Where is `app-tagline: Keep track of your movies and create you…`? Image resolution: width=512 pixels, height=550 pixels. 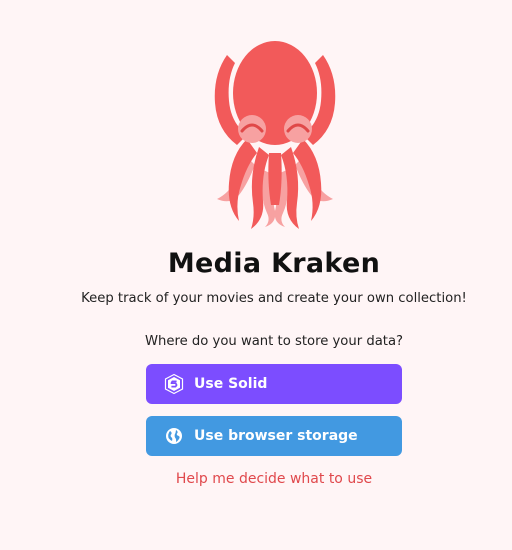 app-tagline: Keep track of your movies and create you… is located at coordinates (274, 298).